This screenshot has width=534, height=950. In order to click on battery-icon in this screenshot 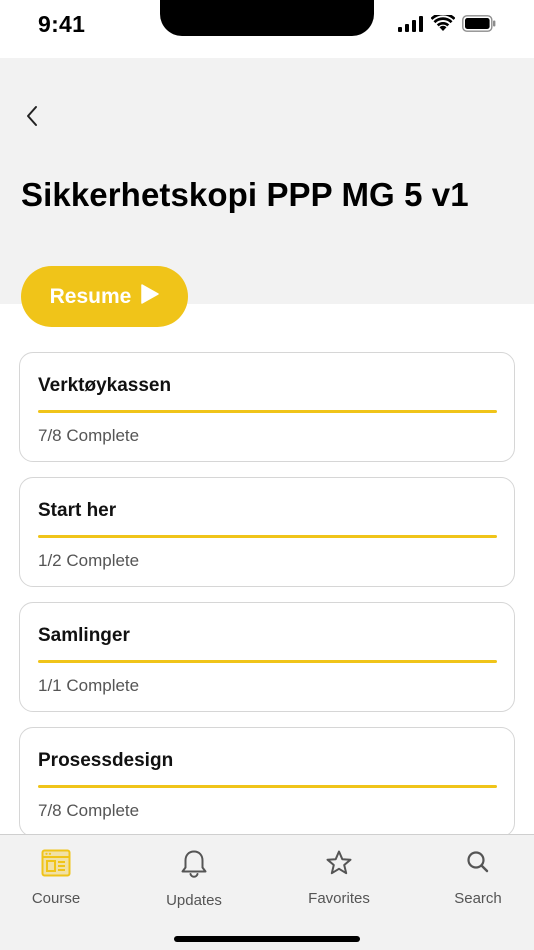, I will do `click(479, 26)`.